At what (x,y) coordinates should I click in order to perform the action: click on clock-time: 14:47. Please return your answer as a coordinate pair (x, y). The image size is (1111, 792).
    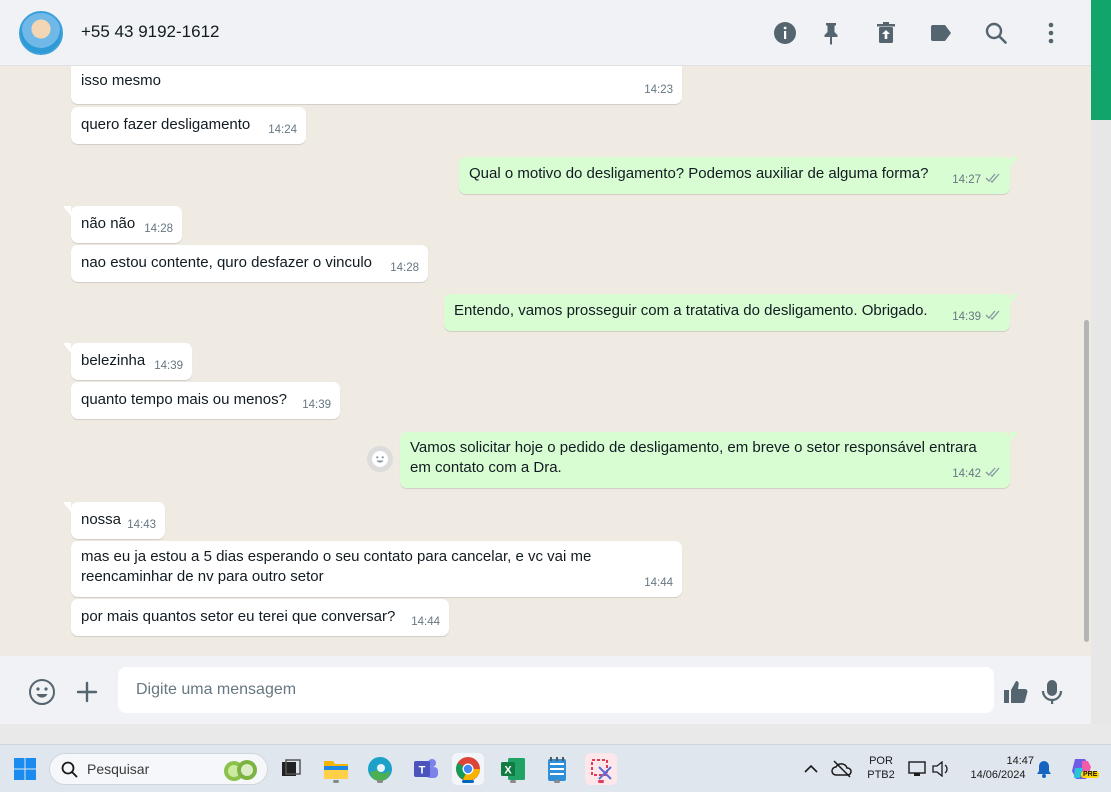
    Looking at the image, I should click on (1020, 761).